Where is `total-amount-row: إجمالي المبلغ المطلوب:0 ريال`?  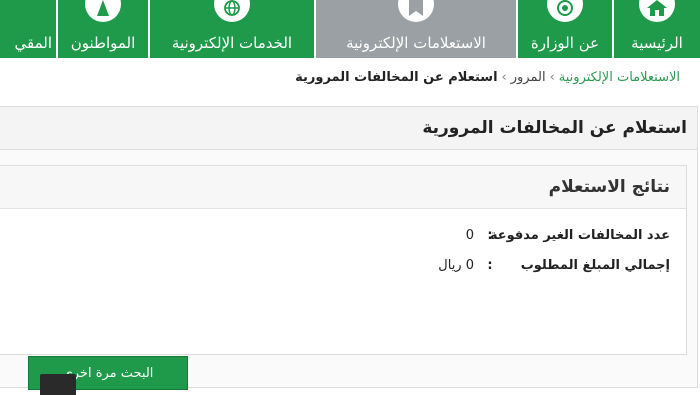
total-amount-row: إجمالي المبلغ المطلوب:0 ريال is located at coordinates (554, 265).